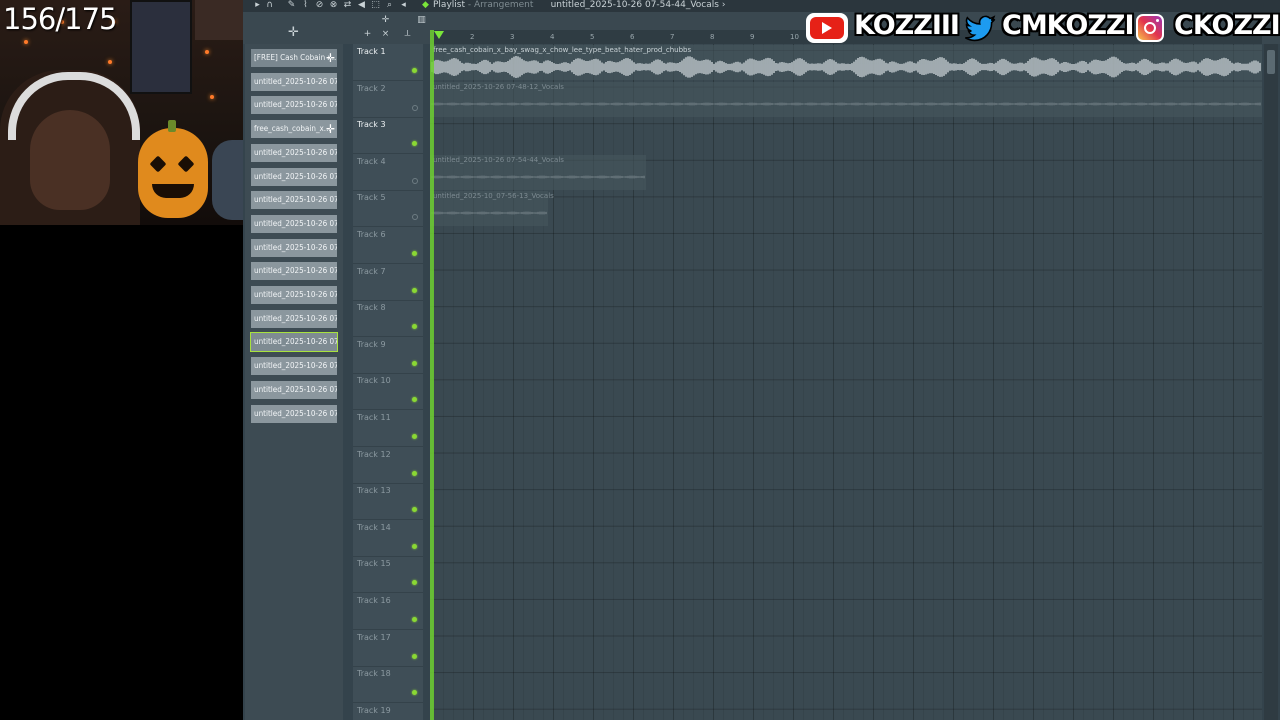 Image resolution: width=1280 pixels, height=720 pixels. Describe the element at coordinates (388, 136) in the screenshot. I see `track-header: Track 3` at that location.